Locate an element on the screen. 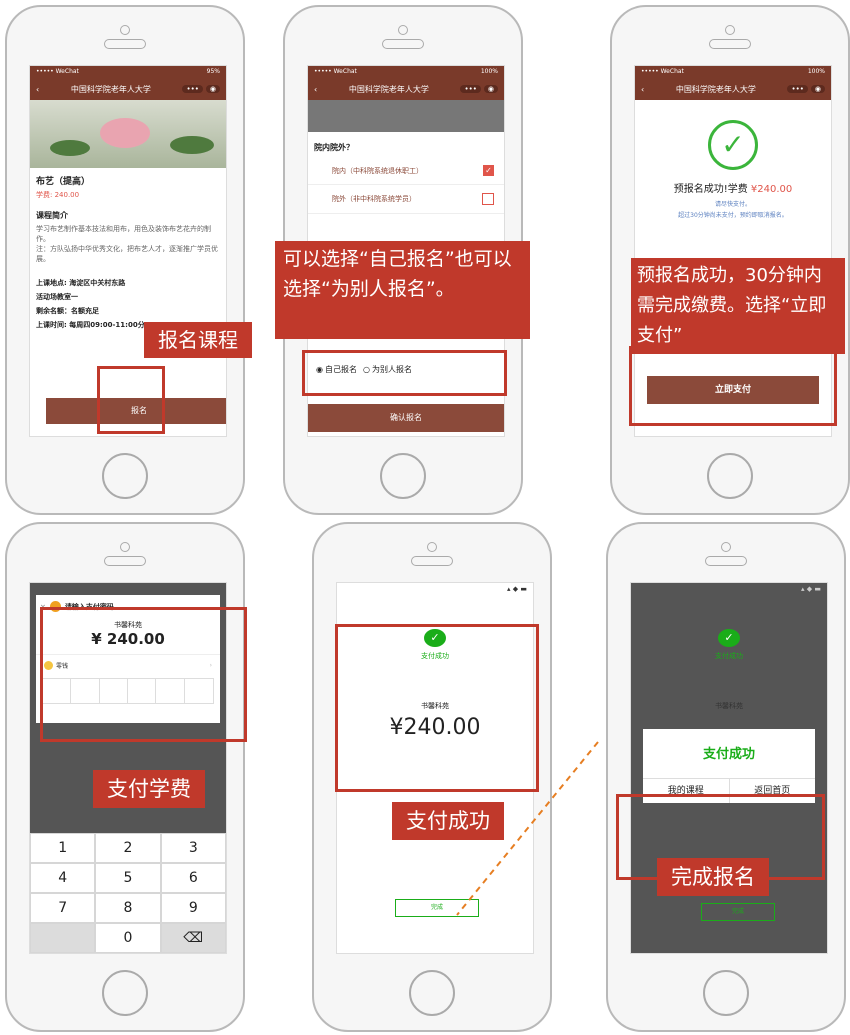 The width and height of the screenshot is (850, 1035). phone-6: ▴ ◆ ▬ ✓ 支付成功 书馨科苑 支付成功 我的课程 返回首页 完成 is located at coordinates (726, 777).